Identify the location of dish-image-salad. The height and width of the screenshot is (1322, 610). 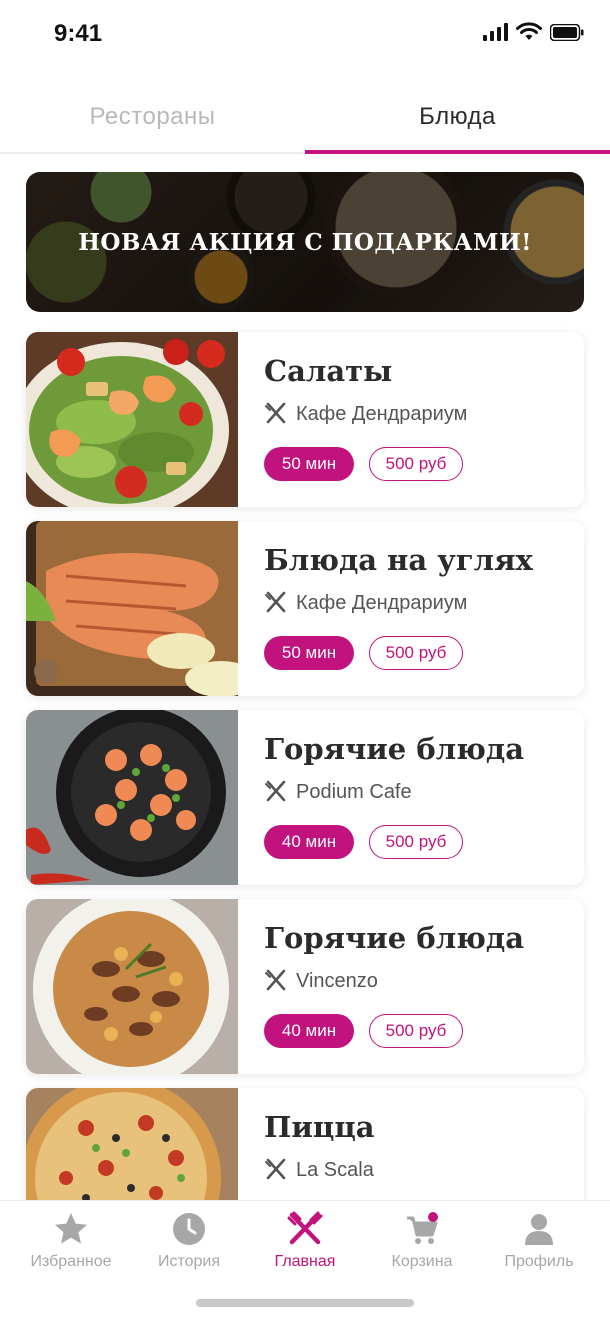
(132, 419).